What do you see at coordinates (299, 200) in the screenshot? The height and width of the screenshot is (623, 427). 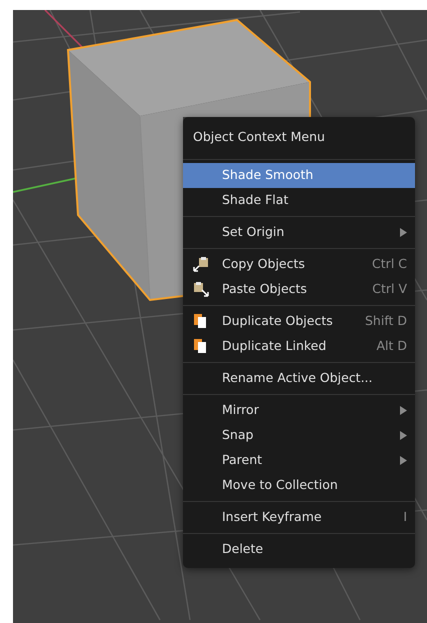 I see `menu-item: Shade Flat` at bounding box center [299, 200].